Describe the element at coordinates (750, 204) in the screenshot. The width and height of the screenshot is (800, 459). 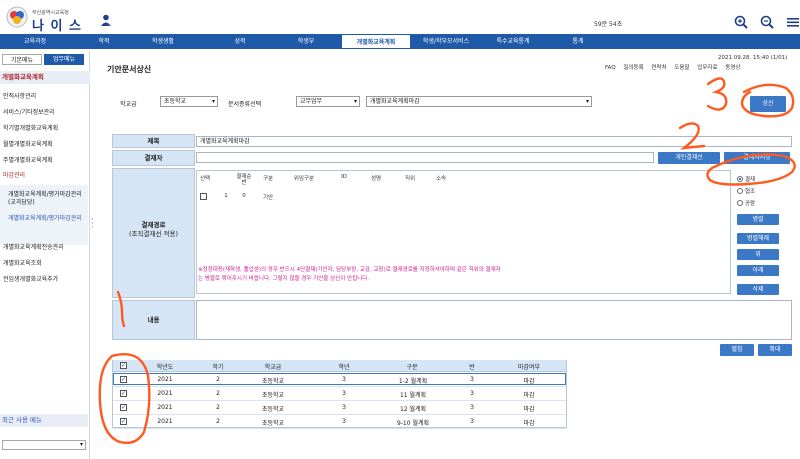
I see `radio-label: 공람` at that location.